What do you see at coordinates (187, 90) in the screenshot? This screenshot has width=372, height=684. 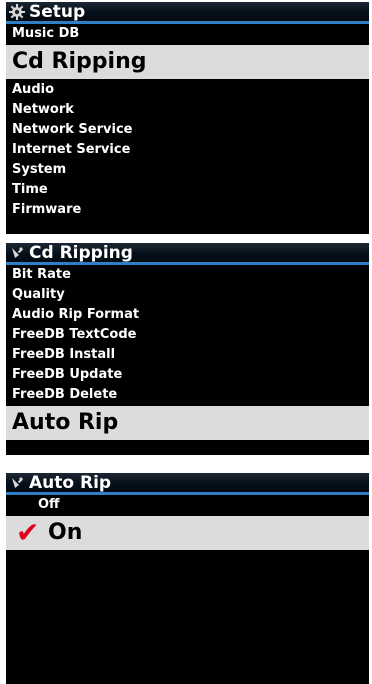 I see `menu-item-audio: Audio` at bounding box center [187, 90].